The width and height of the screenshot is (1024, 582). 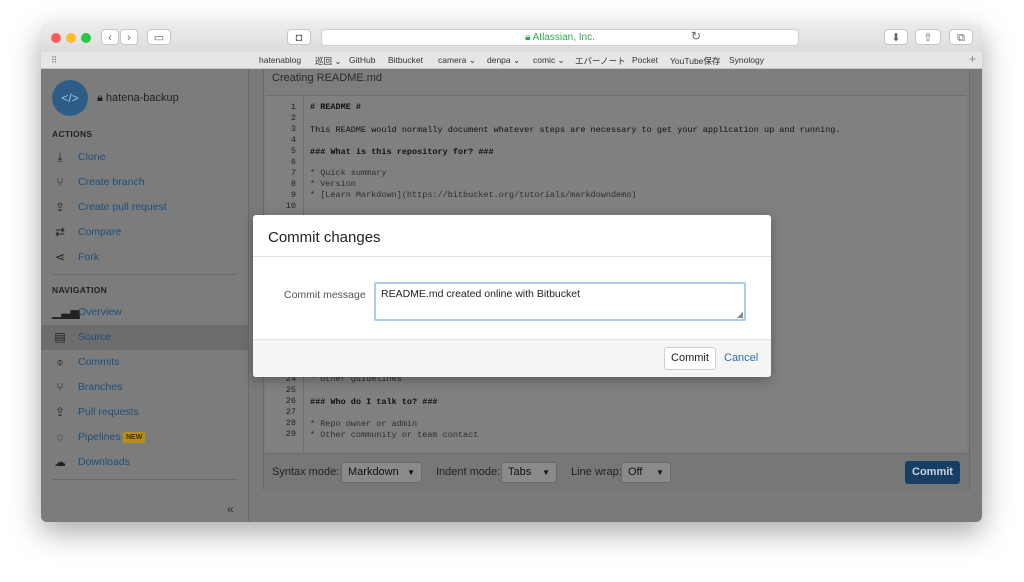 What do you see at coordinates (230, 509) in the screenshot?
I see `collapse-sidebar-button: «` at bounding box center [230, 509].